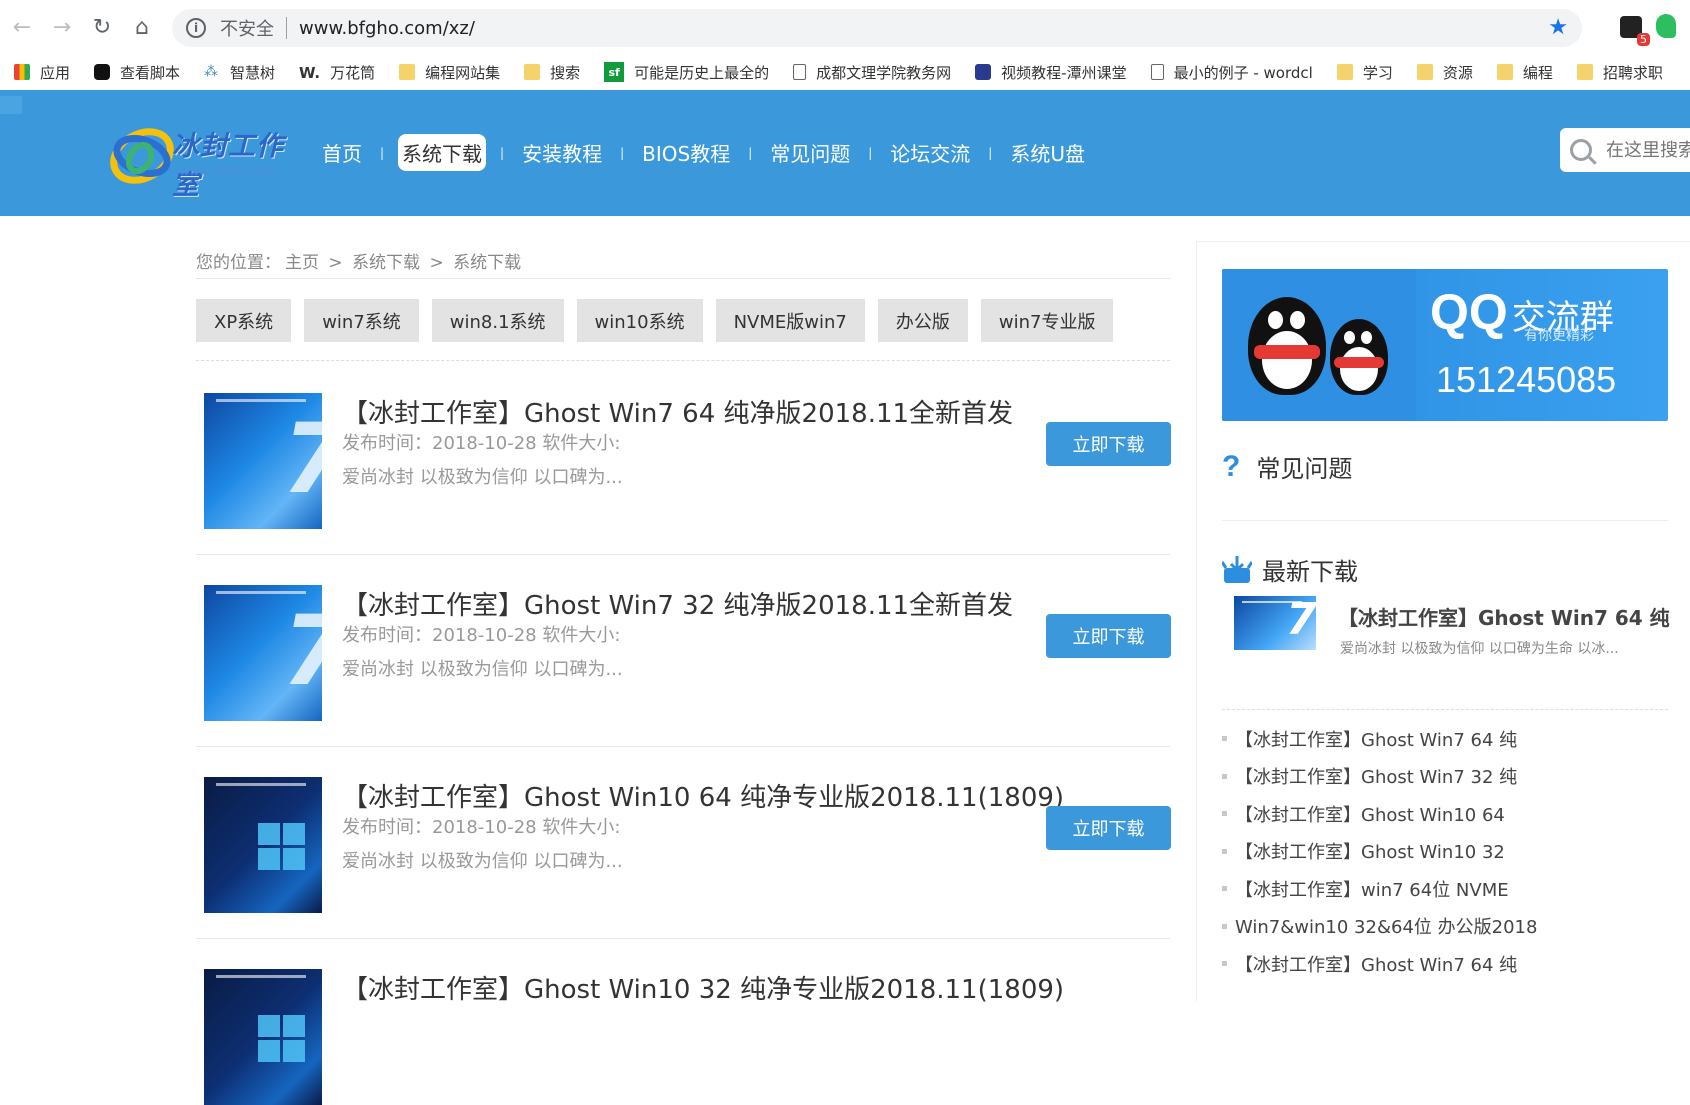 This screenshot has width=1690, height=1105. What do you see at coordinates (872, 72) in the screenshot?
I see `bookmark-item: 成都文理学院教务网` at bounding box center [872, 72].